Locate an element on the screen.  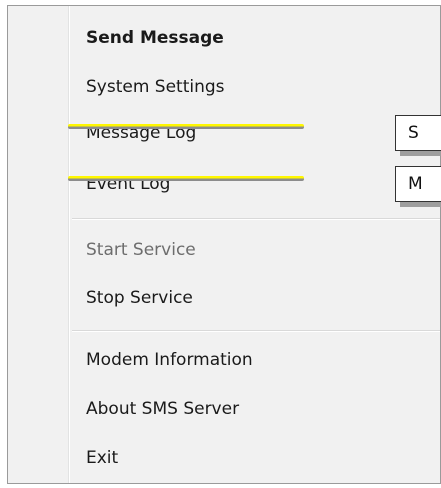
menu-item-start-service: Start Service is located at coordinates (141, 250).